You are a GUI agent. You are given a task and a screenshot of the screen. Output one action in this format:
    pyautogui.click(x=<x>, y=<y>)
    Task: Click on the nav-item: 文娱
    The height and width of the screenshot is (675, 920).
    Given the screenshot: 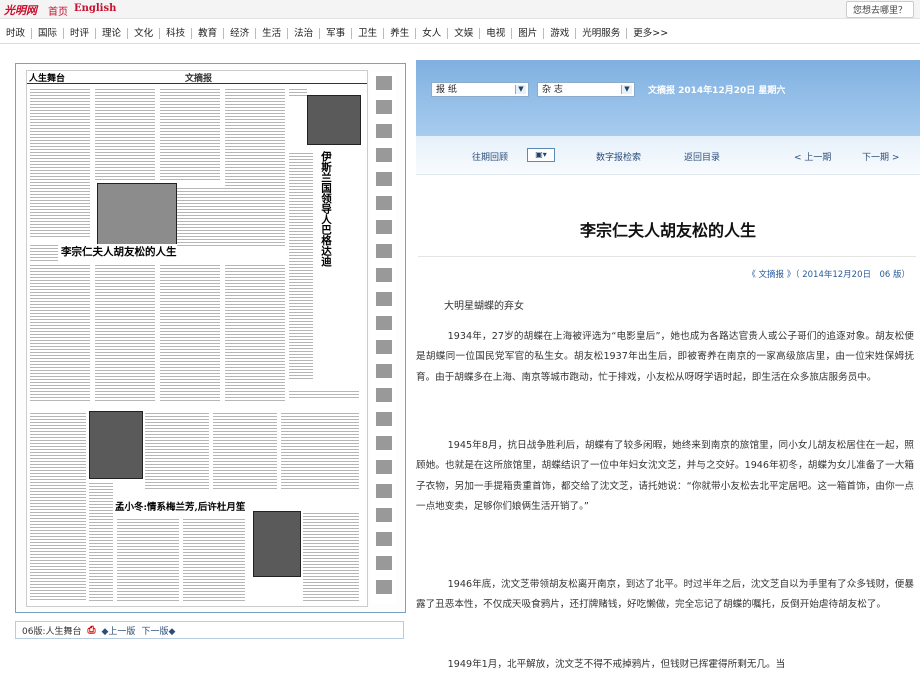 What is the action you would take?
    pyautogui.click(x=464, y=33)
    